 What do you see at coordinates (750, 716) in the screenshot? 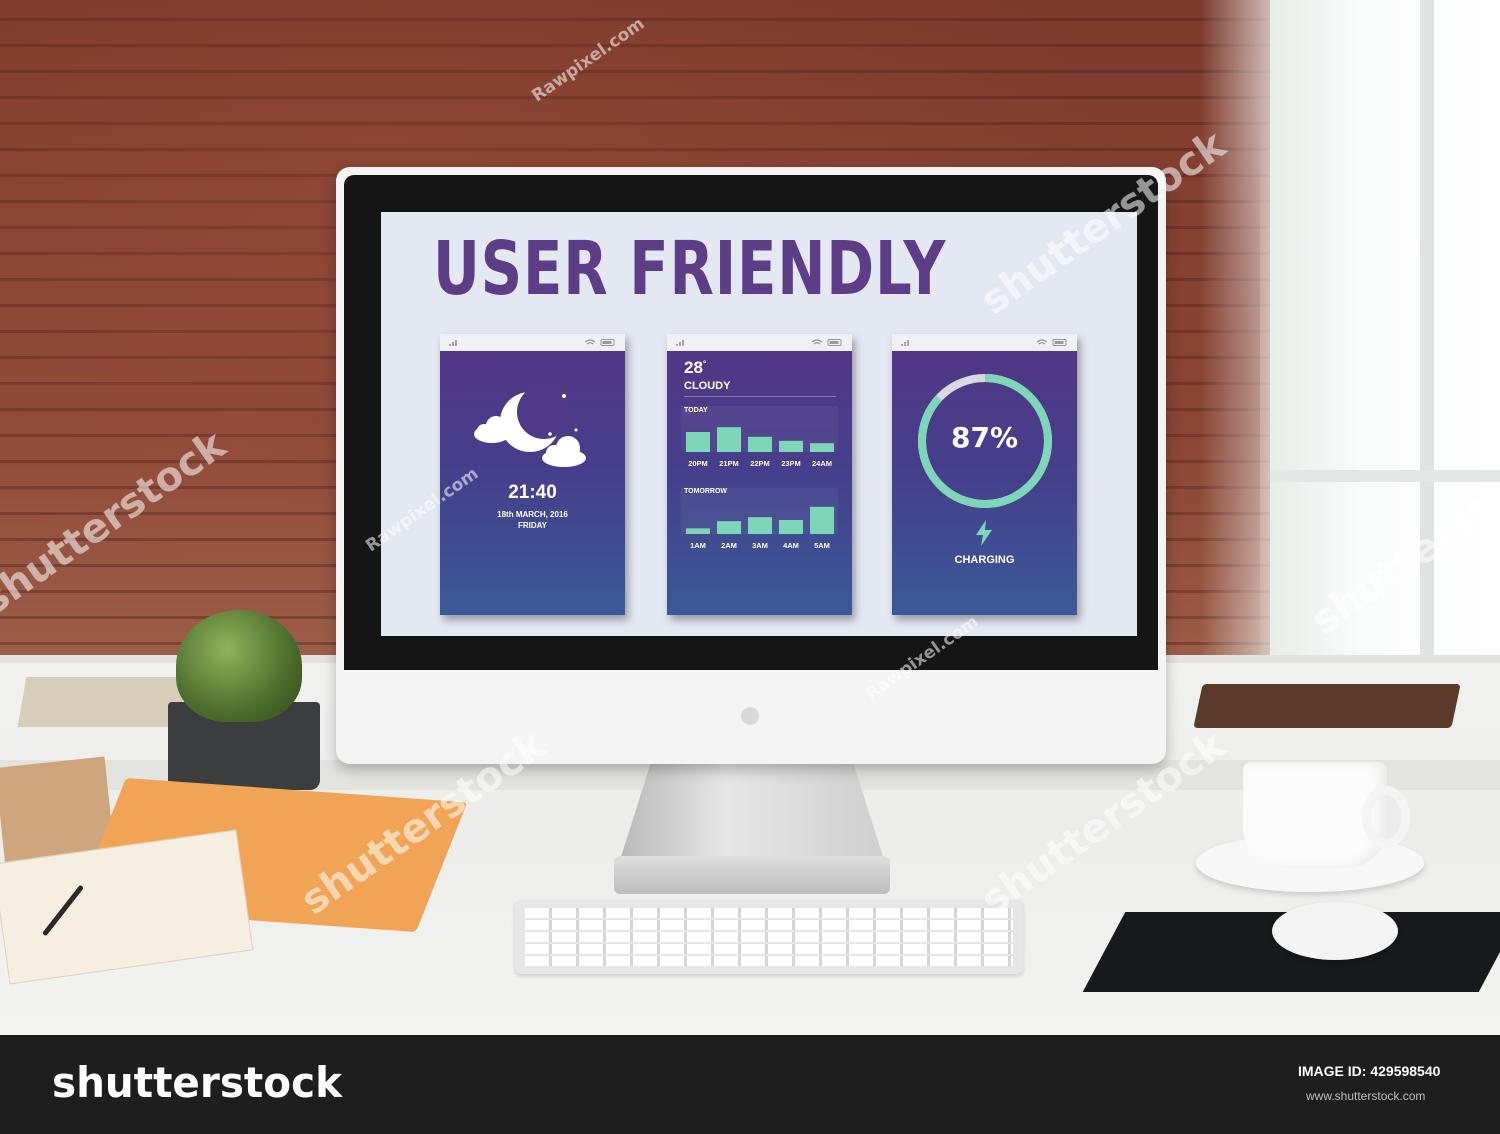
I see `monitor-logo` at bounding box center [750, 716].